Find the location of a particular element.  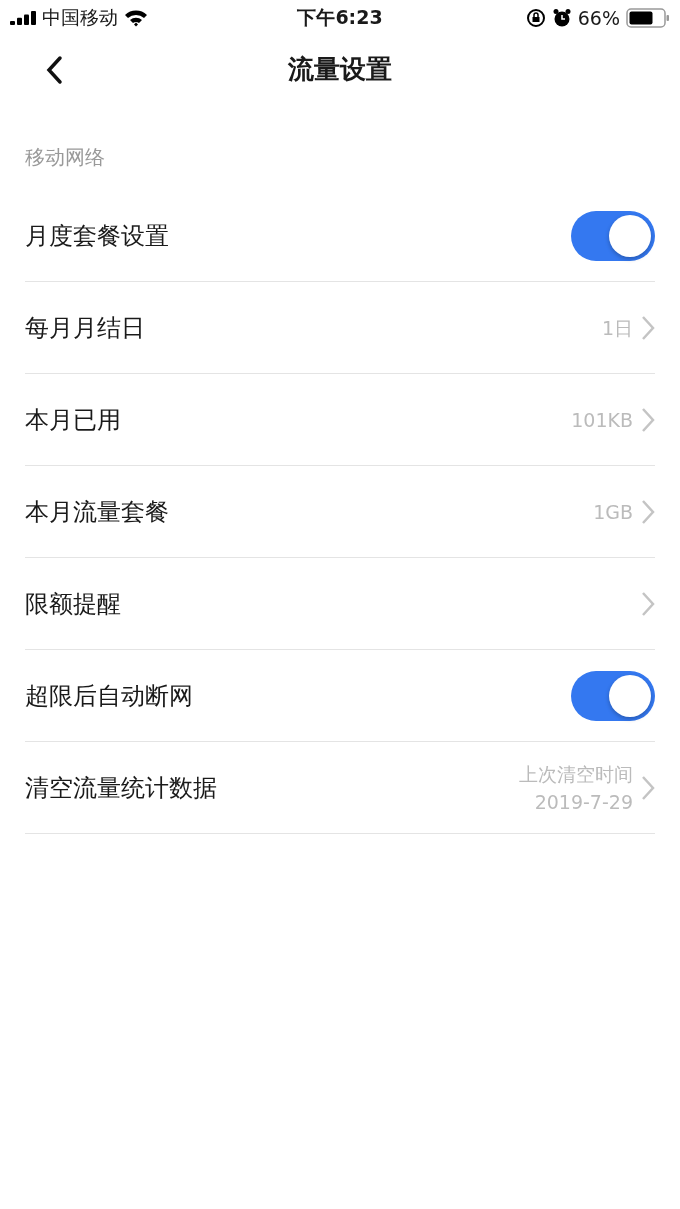

row-value: 上次清空时间 is located at coordinates (576, 774).